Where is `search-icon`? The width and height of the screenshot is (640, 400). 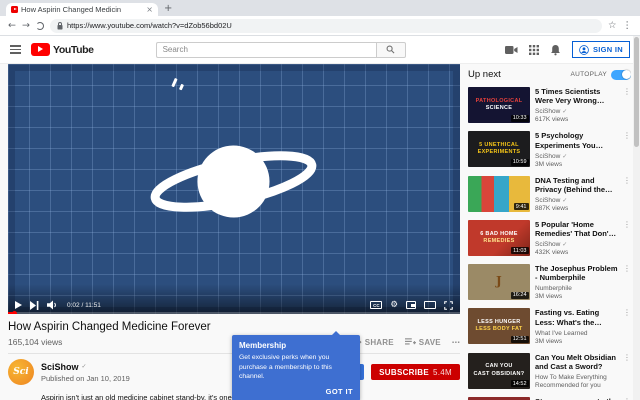 search-icon is located at coordinates (390, 49).